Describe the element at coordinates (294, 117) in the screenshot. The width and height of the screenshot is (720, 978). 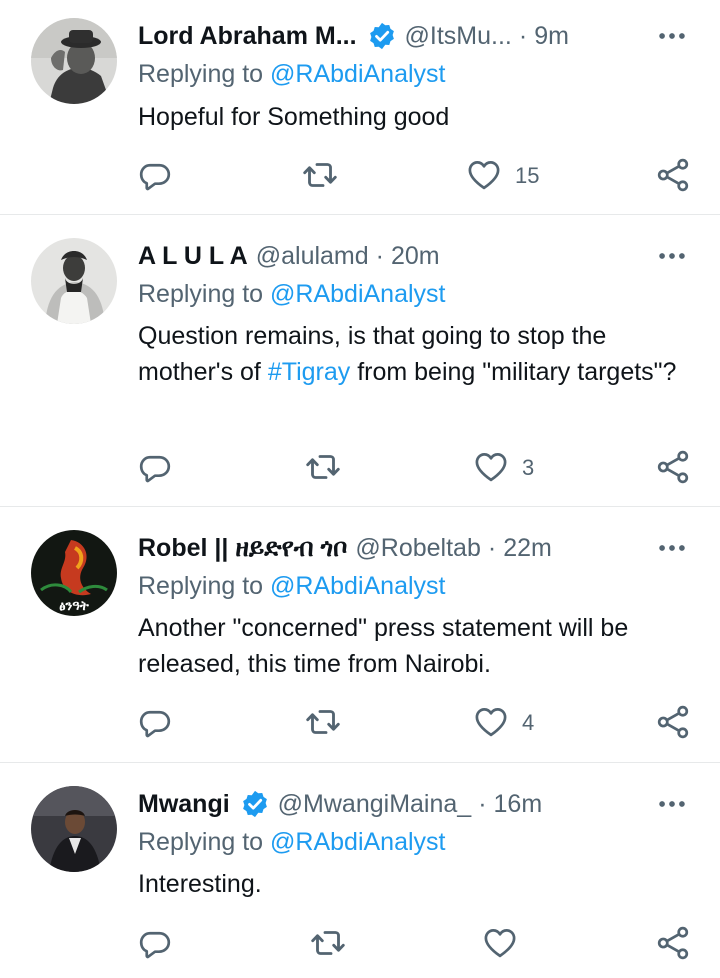
I see `tweet-text: Hopeful for Something good` at that location.